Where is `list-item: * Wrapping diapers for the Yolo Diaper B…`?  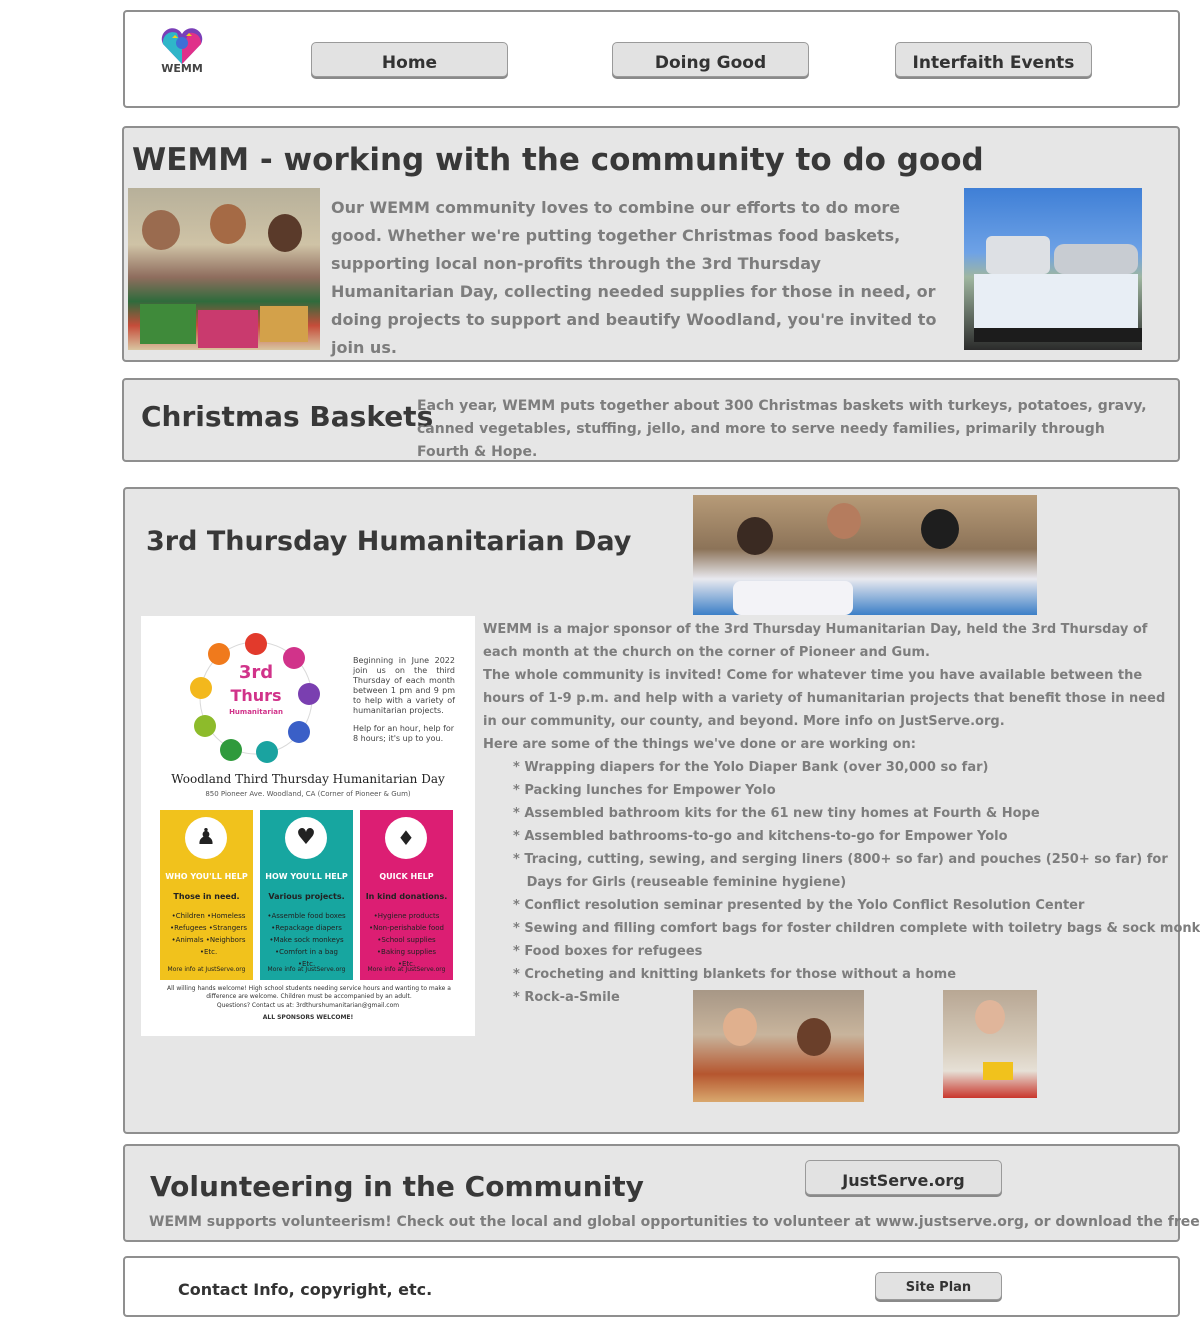
list-item: * Wrapping diapers for the Yolo Diaper B… is located at coordinates (751, 767).